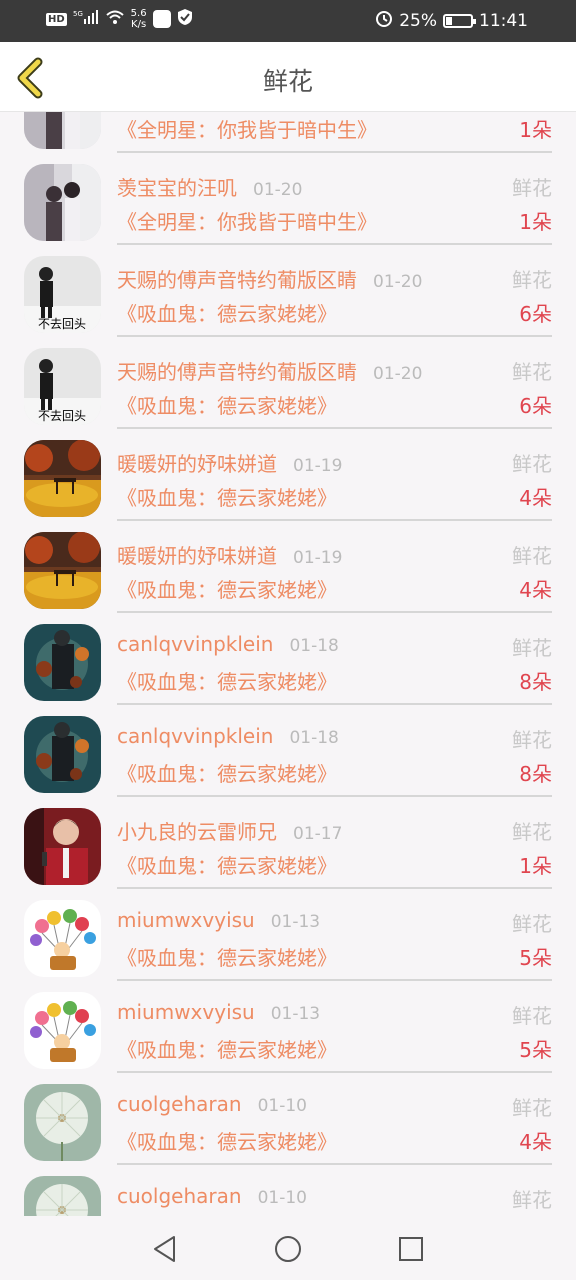  I want to click on battery-percent: 25%, so click(418, 20).